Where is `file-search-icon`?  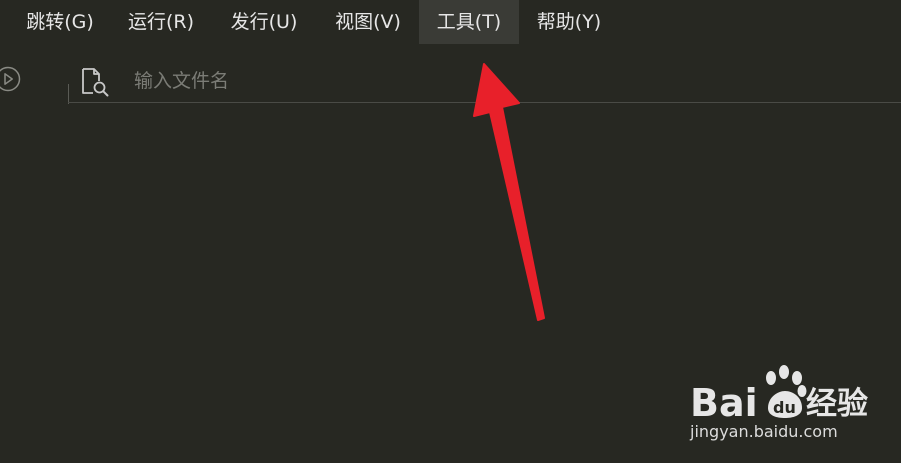 file-search-icon is located at coordinates (95, 82).